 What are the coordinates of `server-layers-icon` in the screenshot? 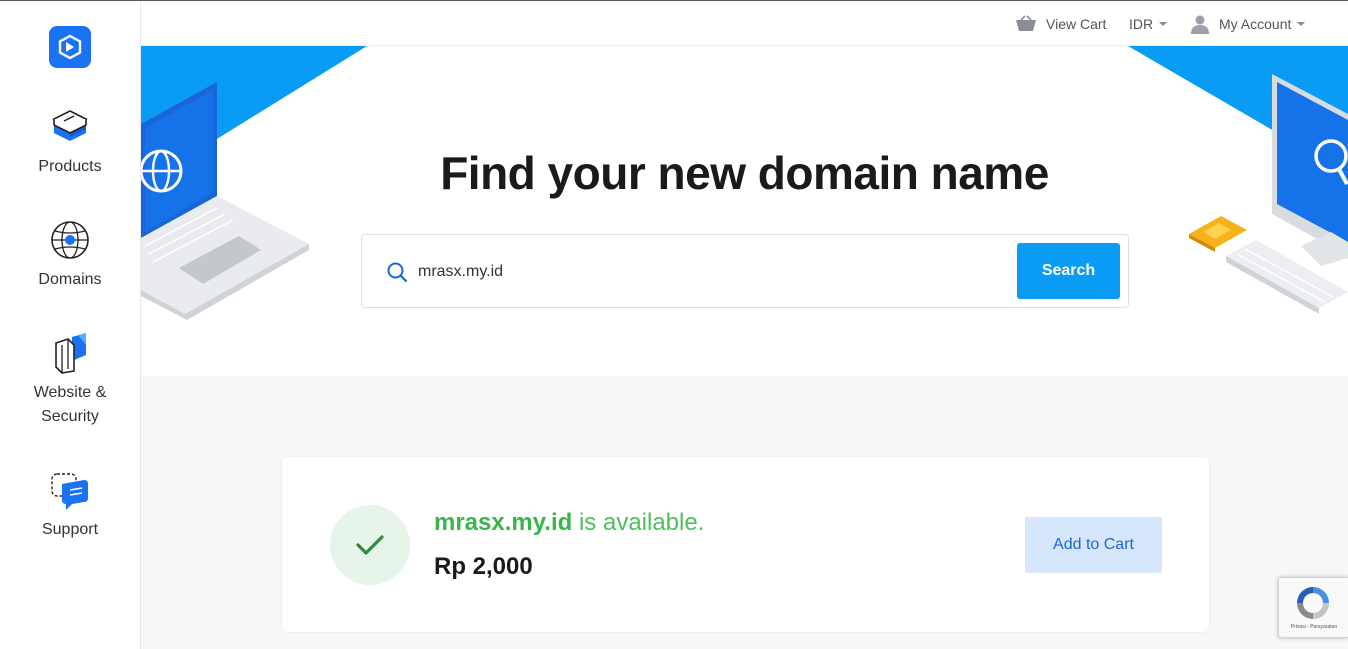 It's located at (70, 125).